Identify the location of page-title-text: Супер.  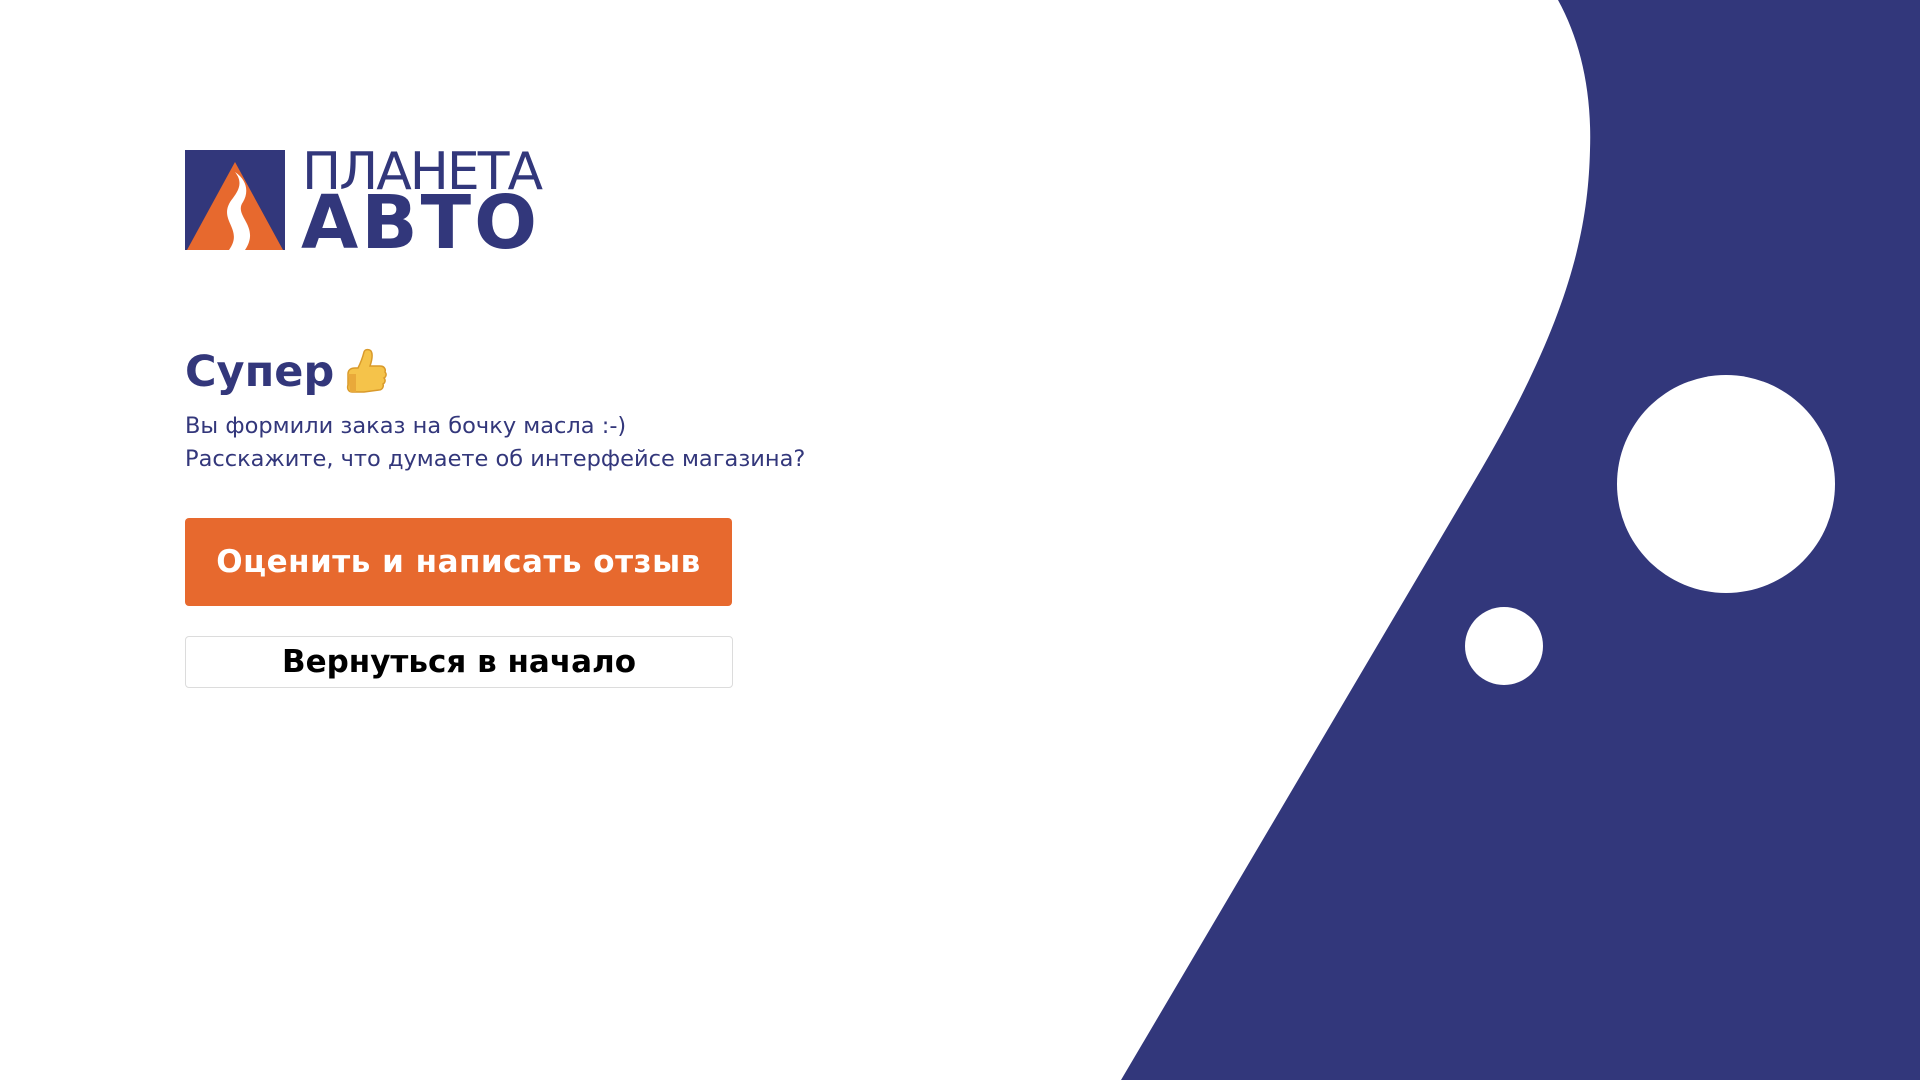
(260, 372).